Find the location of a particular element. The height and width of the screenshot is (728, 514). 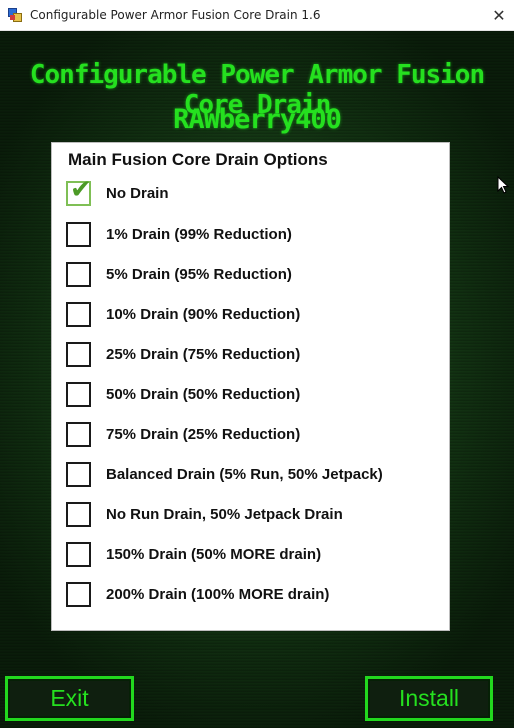

option-75-percent: 75% Drain (25% Reduction) is located at coordinates (251, 434).